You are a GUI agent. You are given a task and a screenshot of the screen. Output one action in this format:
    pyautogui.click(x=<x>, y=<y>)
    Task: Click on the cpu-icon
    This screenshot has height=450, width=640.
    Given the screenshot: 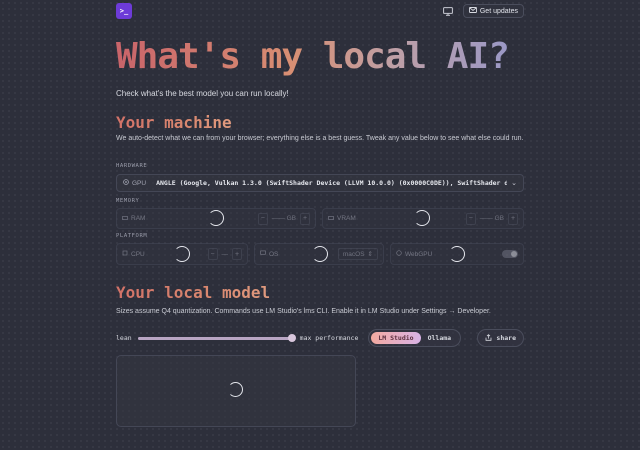 What is the action you would take?
    pyautogui.click(x=125, y=254)
    